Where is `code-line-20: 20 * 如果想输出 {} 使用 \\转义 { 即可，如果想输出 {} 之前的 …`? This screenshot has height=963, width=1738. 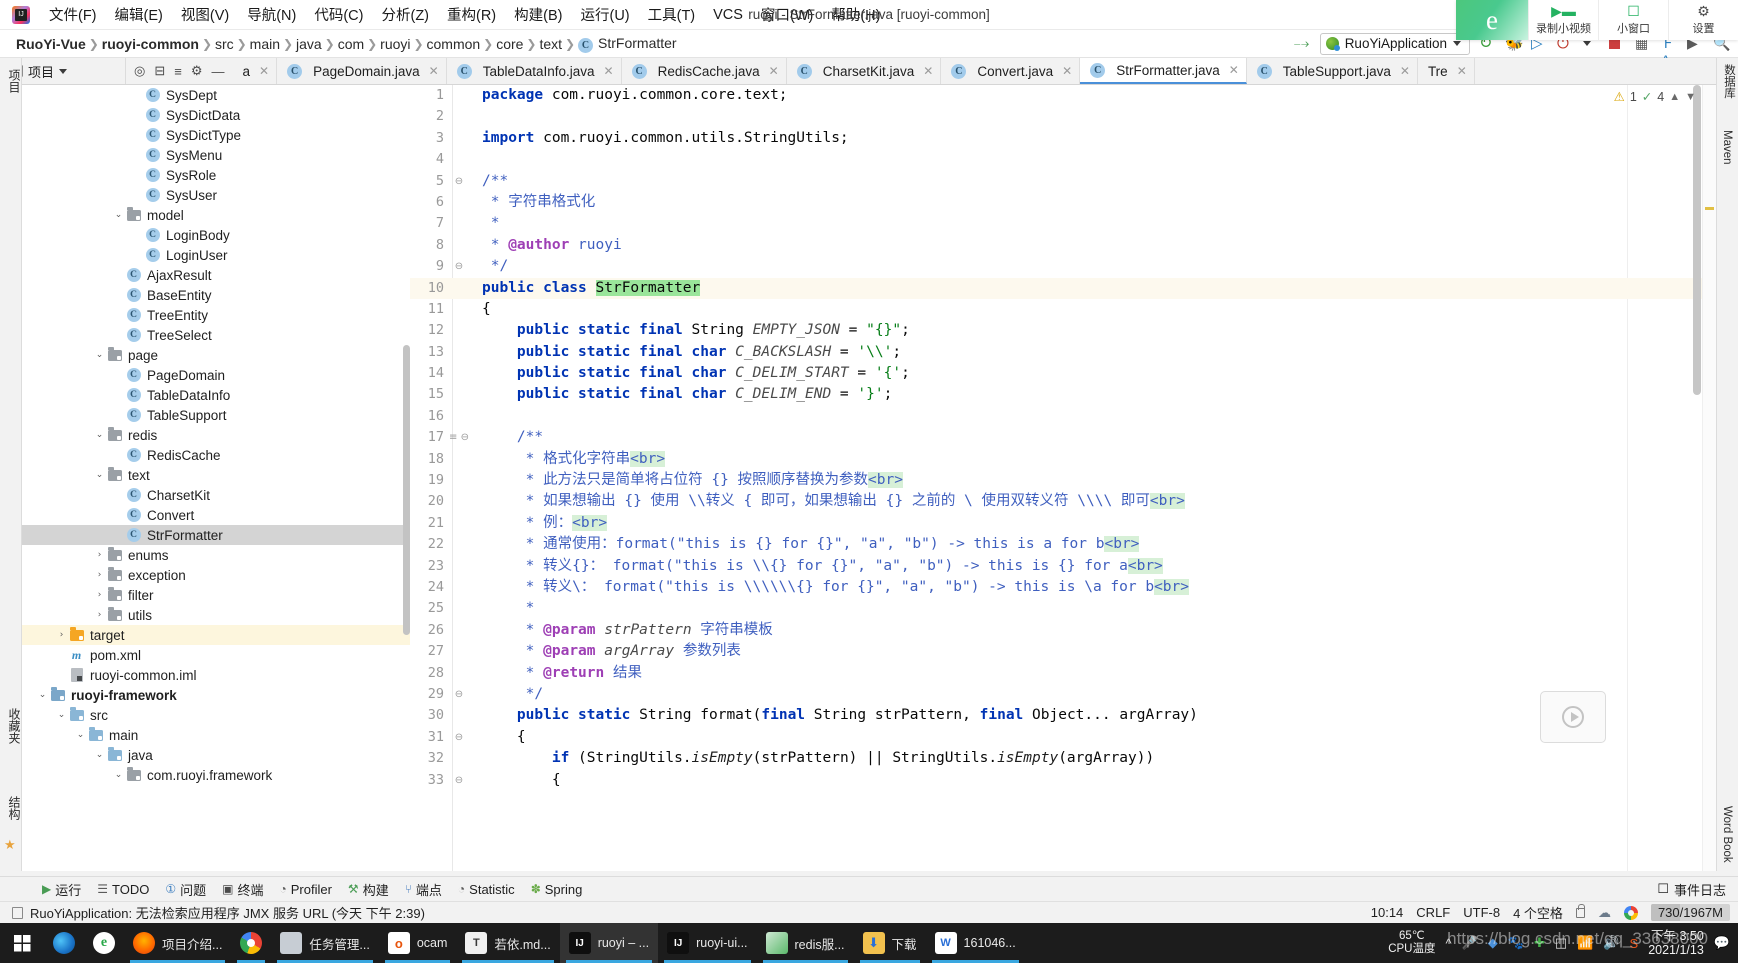 code-line-20: 20 * 如果想输出 {} 使用 \\转义 { 即可，如果想输出 {} 之前的 … is located at coordinates (1063, 501).